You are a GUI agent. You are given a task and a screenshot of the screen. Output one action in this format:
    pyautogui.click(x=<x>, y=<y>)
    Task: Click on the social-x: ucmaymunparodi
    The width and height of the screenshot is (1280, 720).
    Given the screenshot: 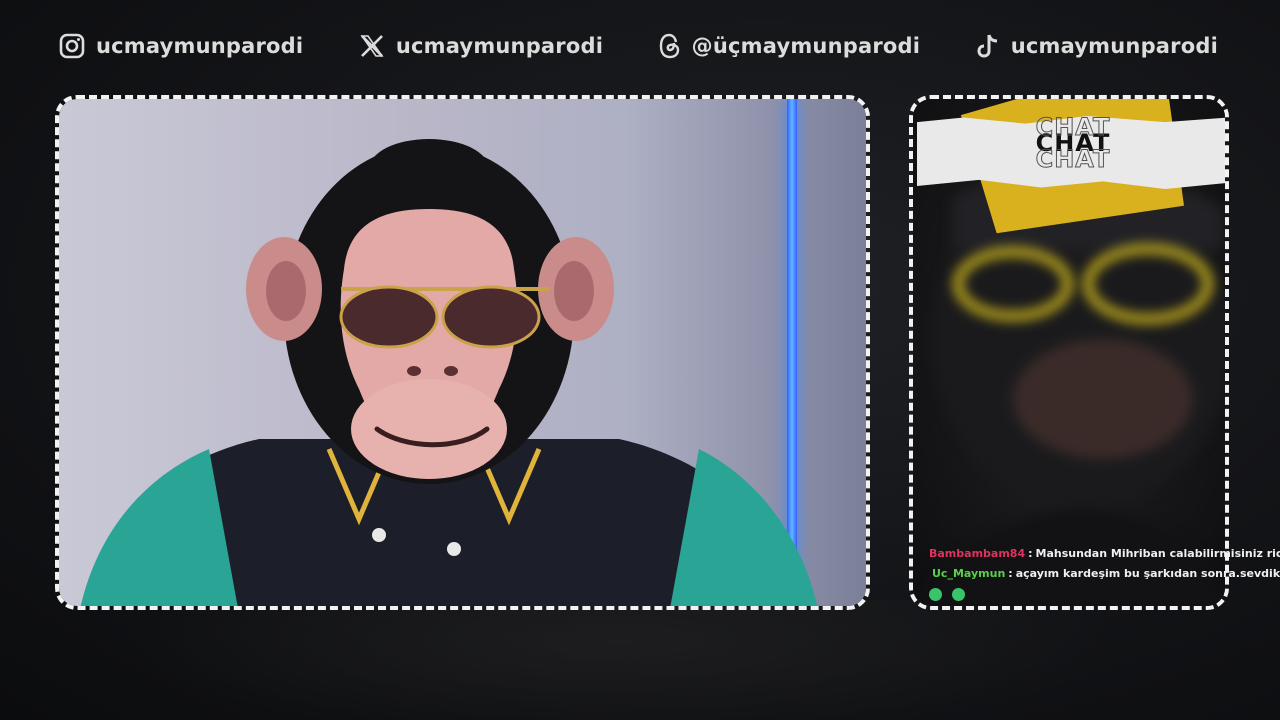 What is the action you would take?
    pyautogui.click(x=480, y=46)
    